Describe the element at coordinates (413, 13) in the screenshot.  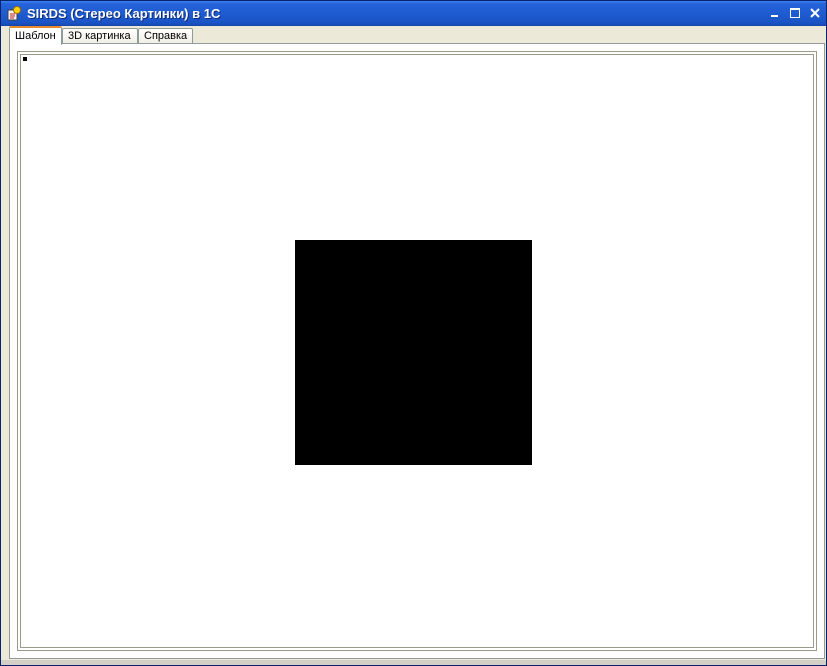
I see `title-bar: SIRDS (Стерео Картинки) в 1С` at that location.